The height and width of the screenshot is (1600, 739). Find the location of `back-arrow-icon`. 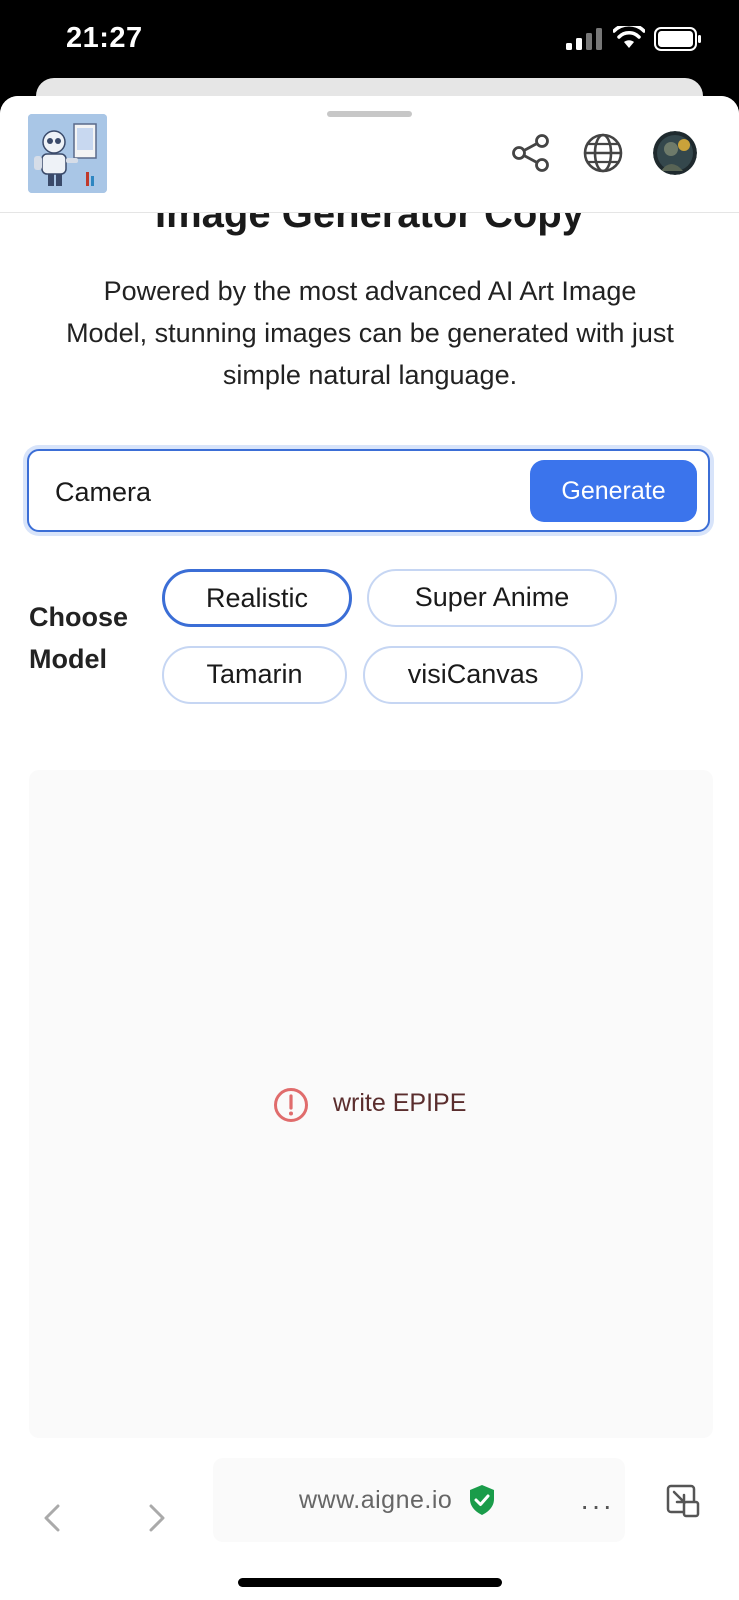

back-arrow-icon is located at coordinates (53, 1518).